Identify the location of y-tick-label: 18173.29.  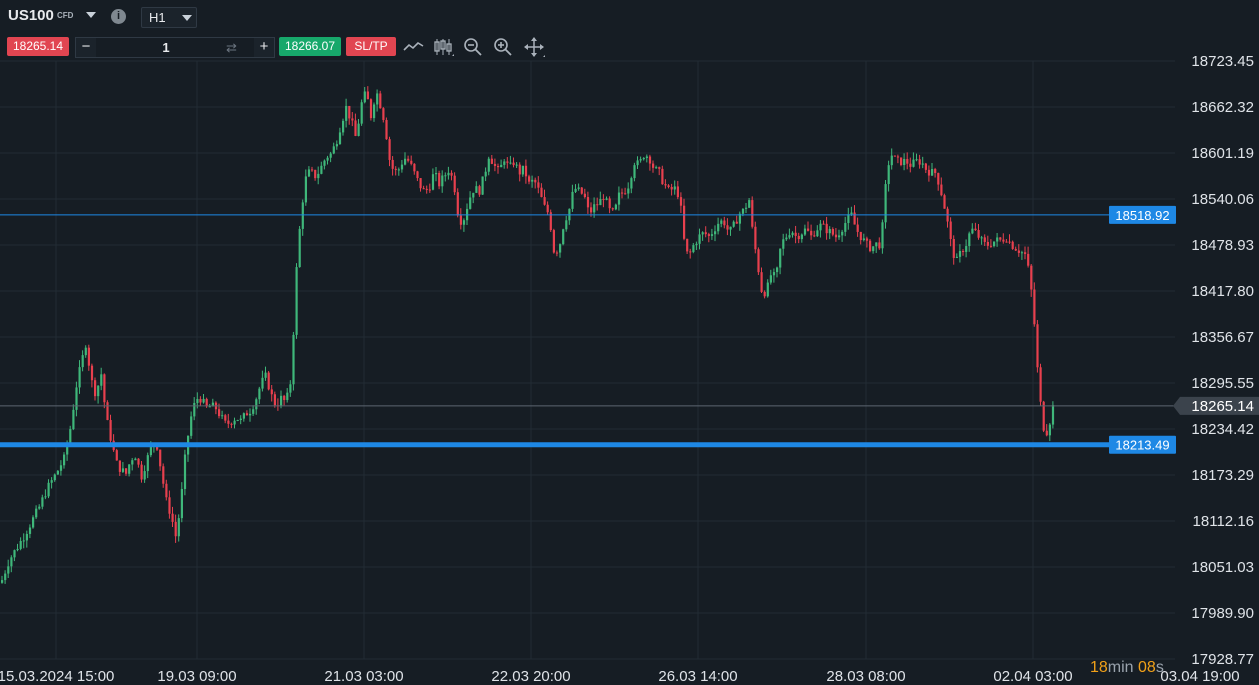
(1222, 475).